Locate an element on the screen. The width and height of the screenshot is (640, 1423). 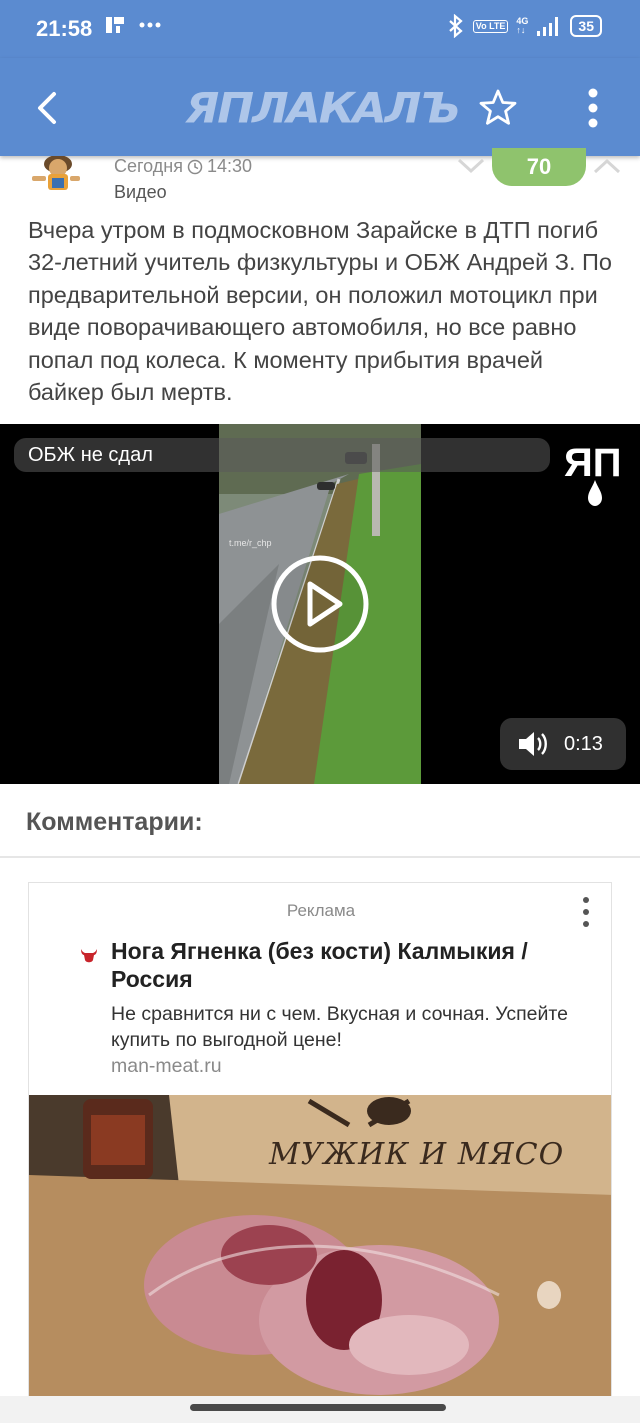
volume-icon is located at coordinates (533, 744).